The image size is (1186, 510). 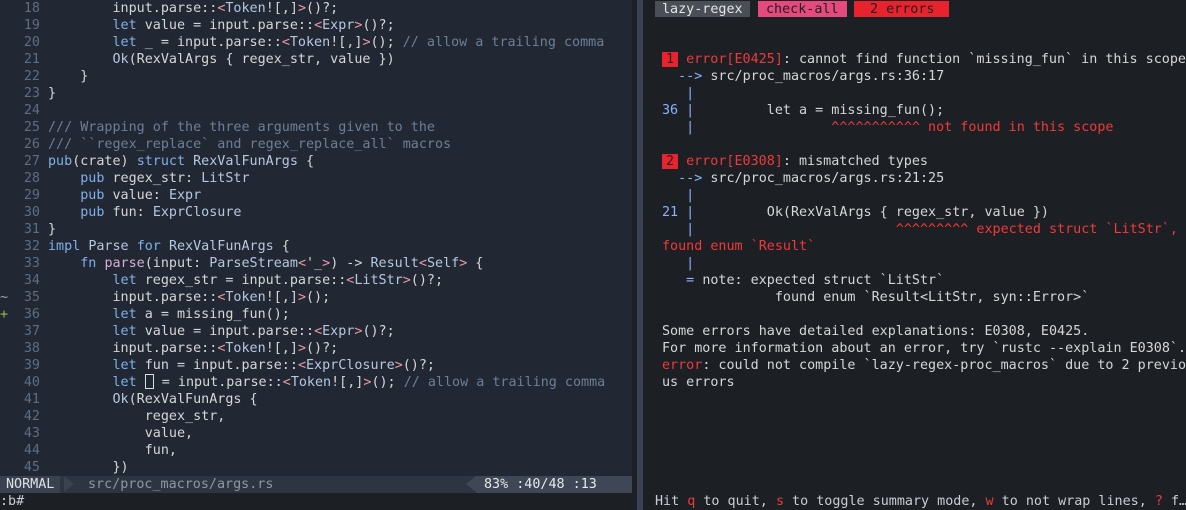 I want to click on output-token: 36 |, so click(x=678, y=110).